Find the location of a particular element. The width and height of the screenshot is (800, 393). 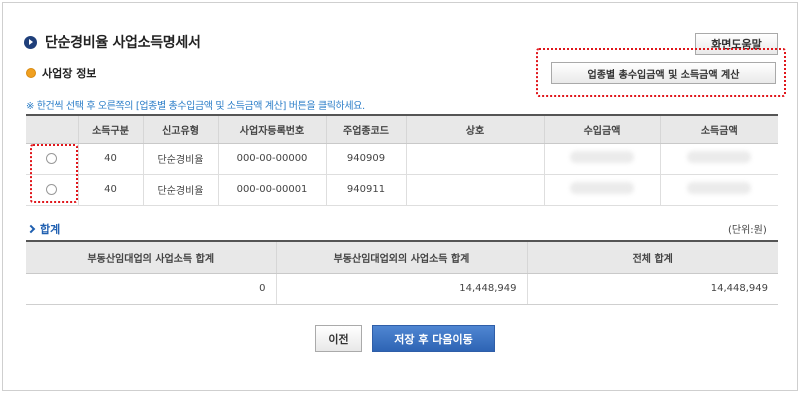

page-header: 단순경비율 사업소득명세서 is located at coordinates (112, 42).